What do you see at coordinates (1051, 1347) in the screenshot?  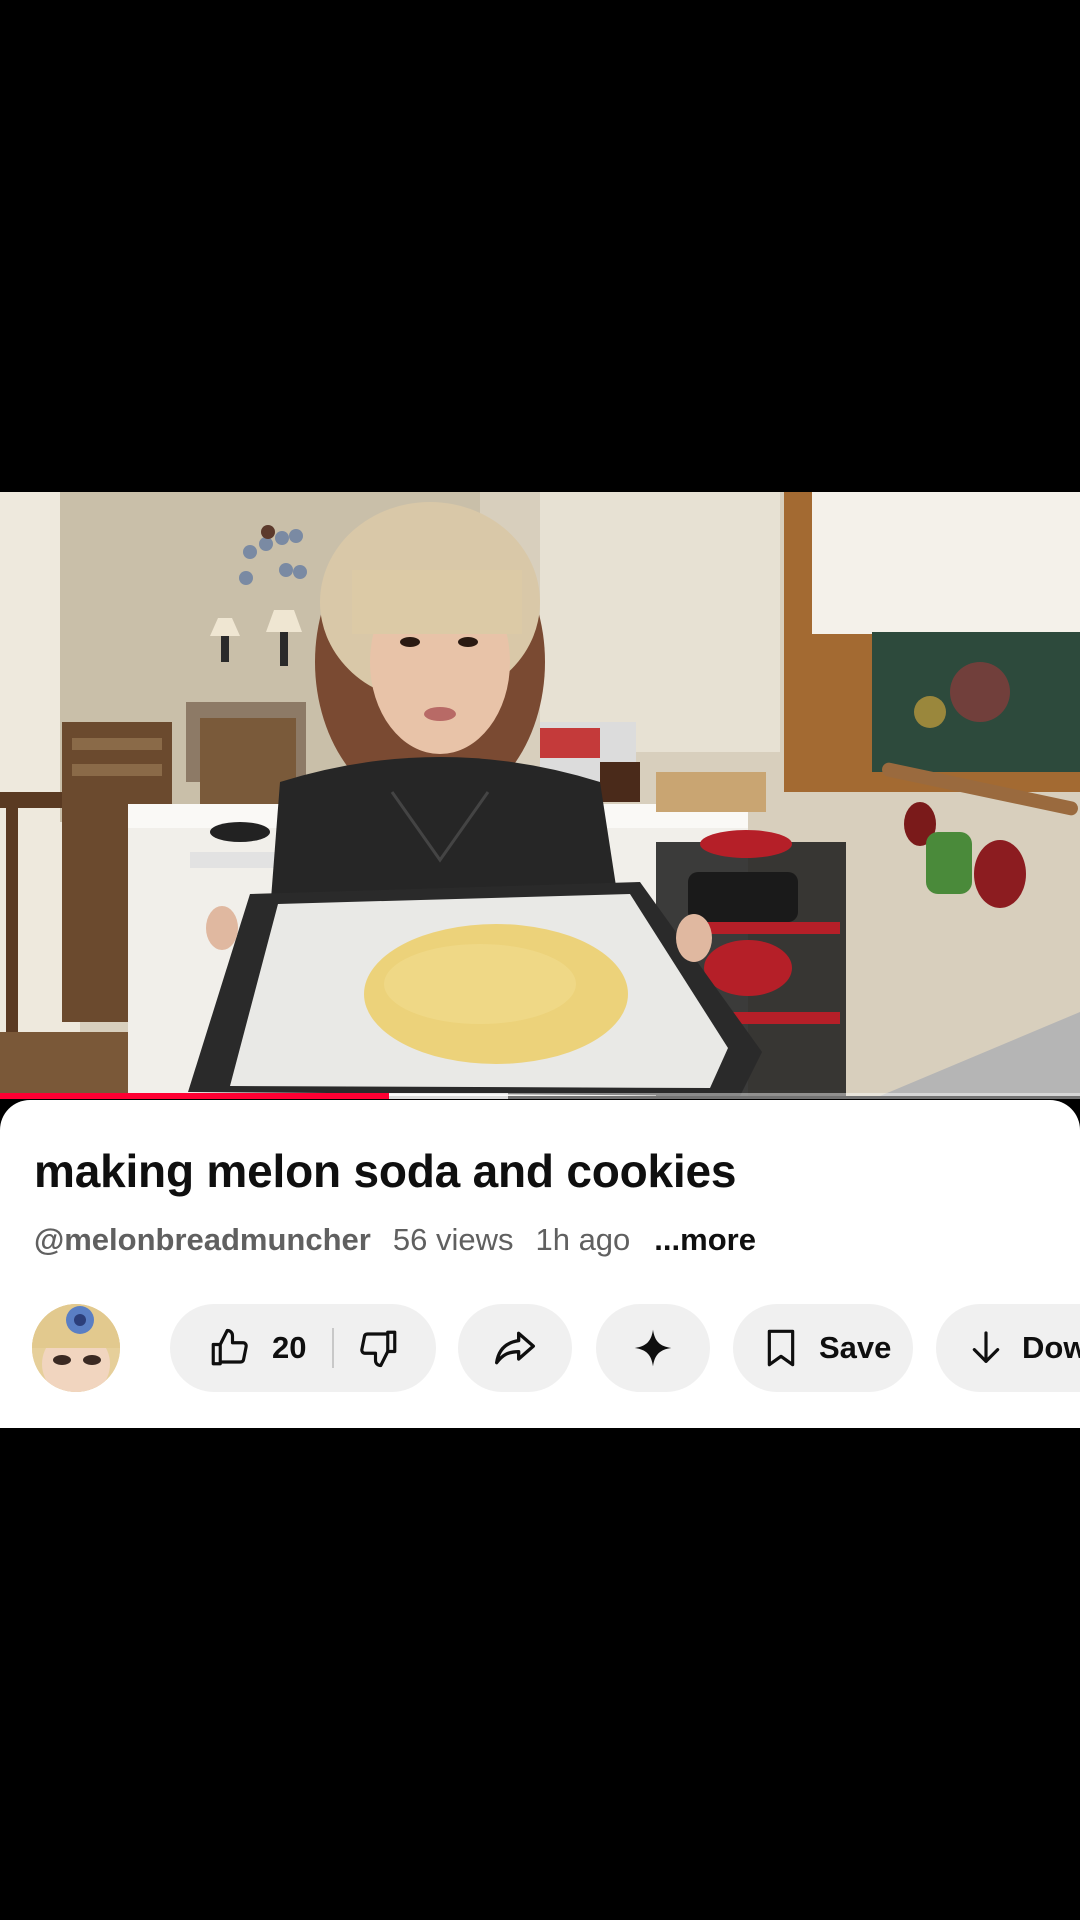 I see `download-label: Dow` at bounding box center [1051, 1347].